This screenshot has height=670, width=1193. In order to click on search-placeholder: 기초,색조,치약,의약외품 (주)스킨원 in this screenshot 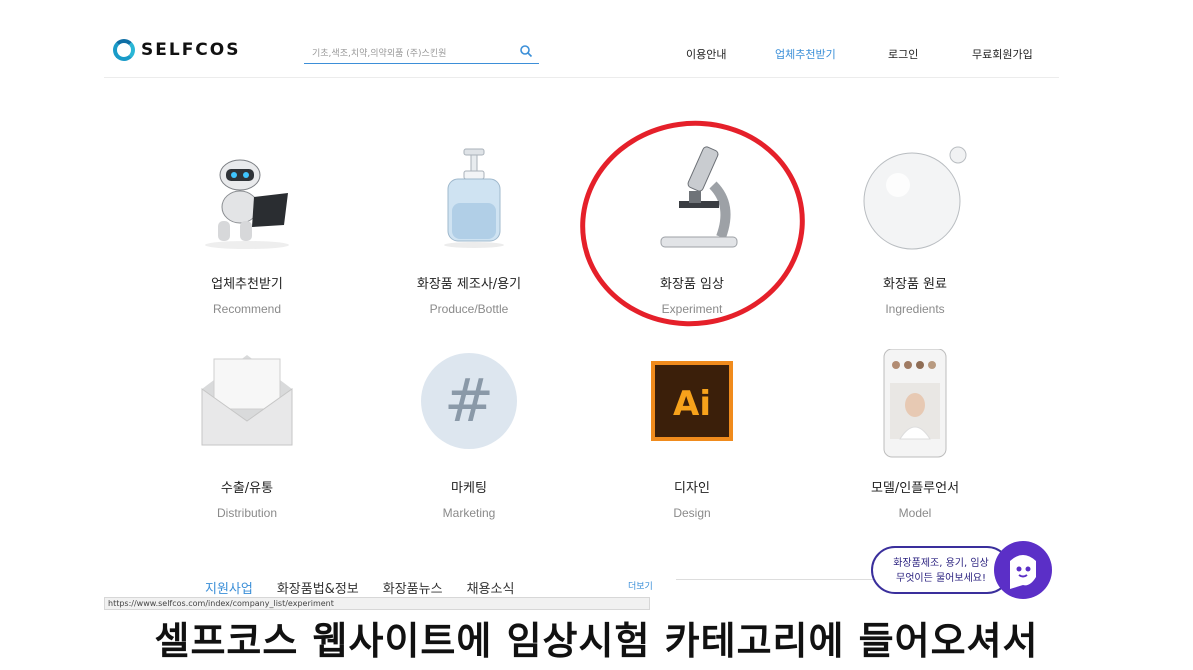, I will do `click(379, 54)`.